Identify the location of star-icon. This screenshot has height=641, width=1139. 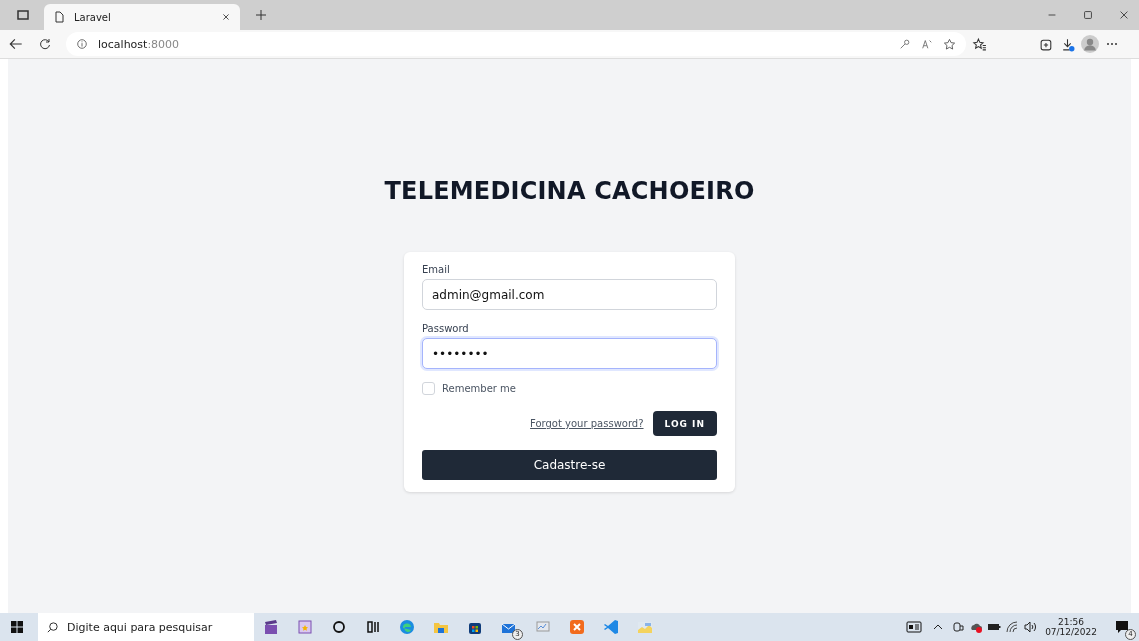
(949, 44).